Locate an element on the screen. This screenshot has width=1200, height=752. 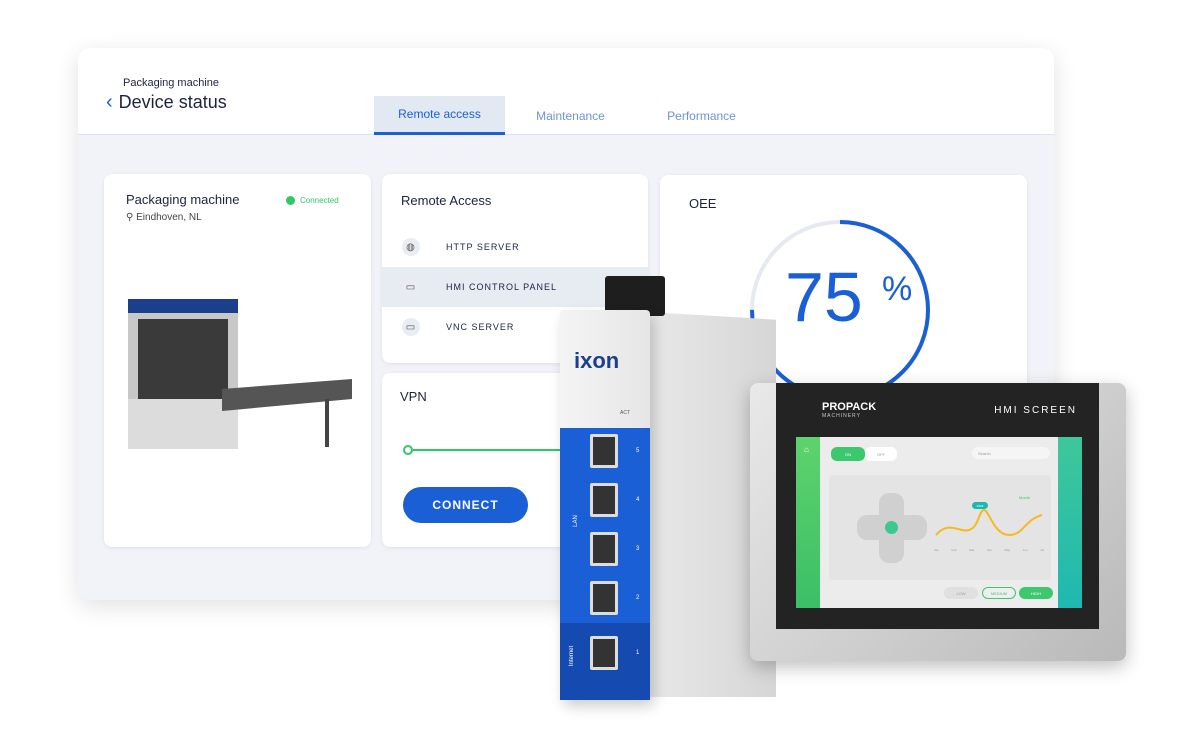
port-label: 4 is located at coordinates (638, 500).